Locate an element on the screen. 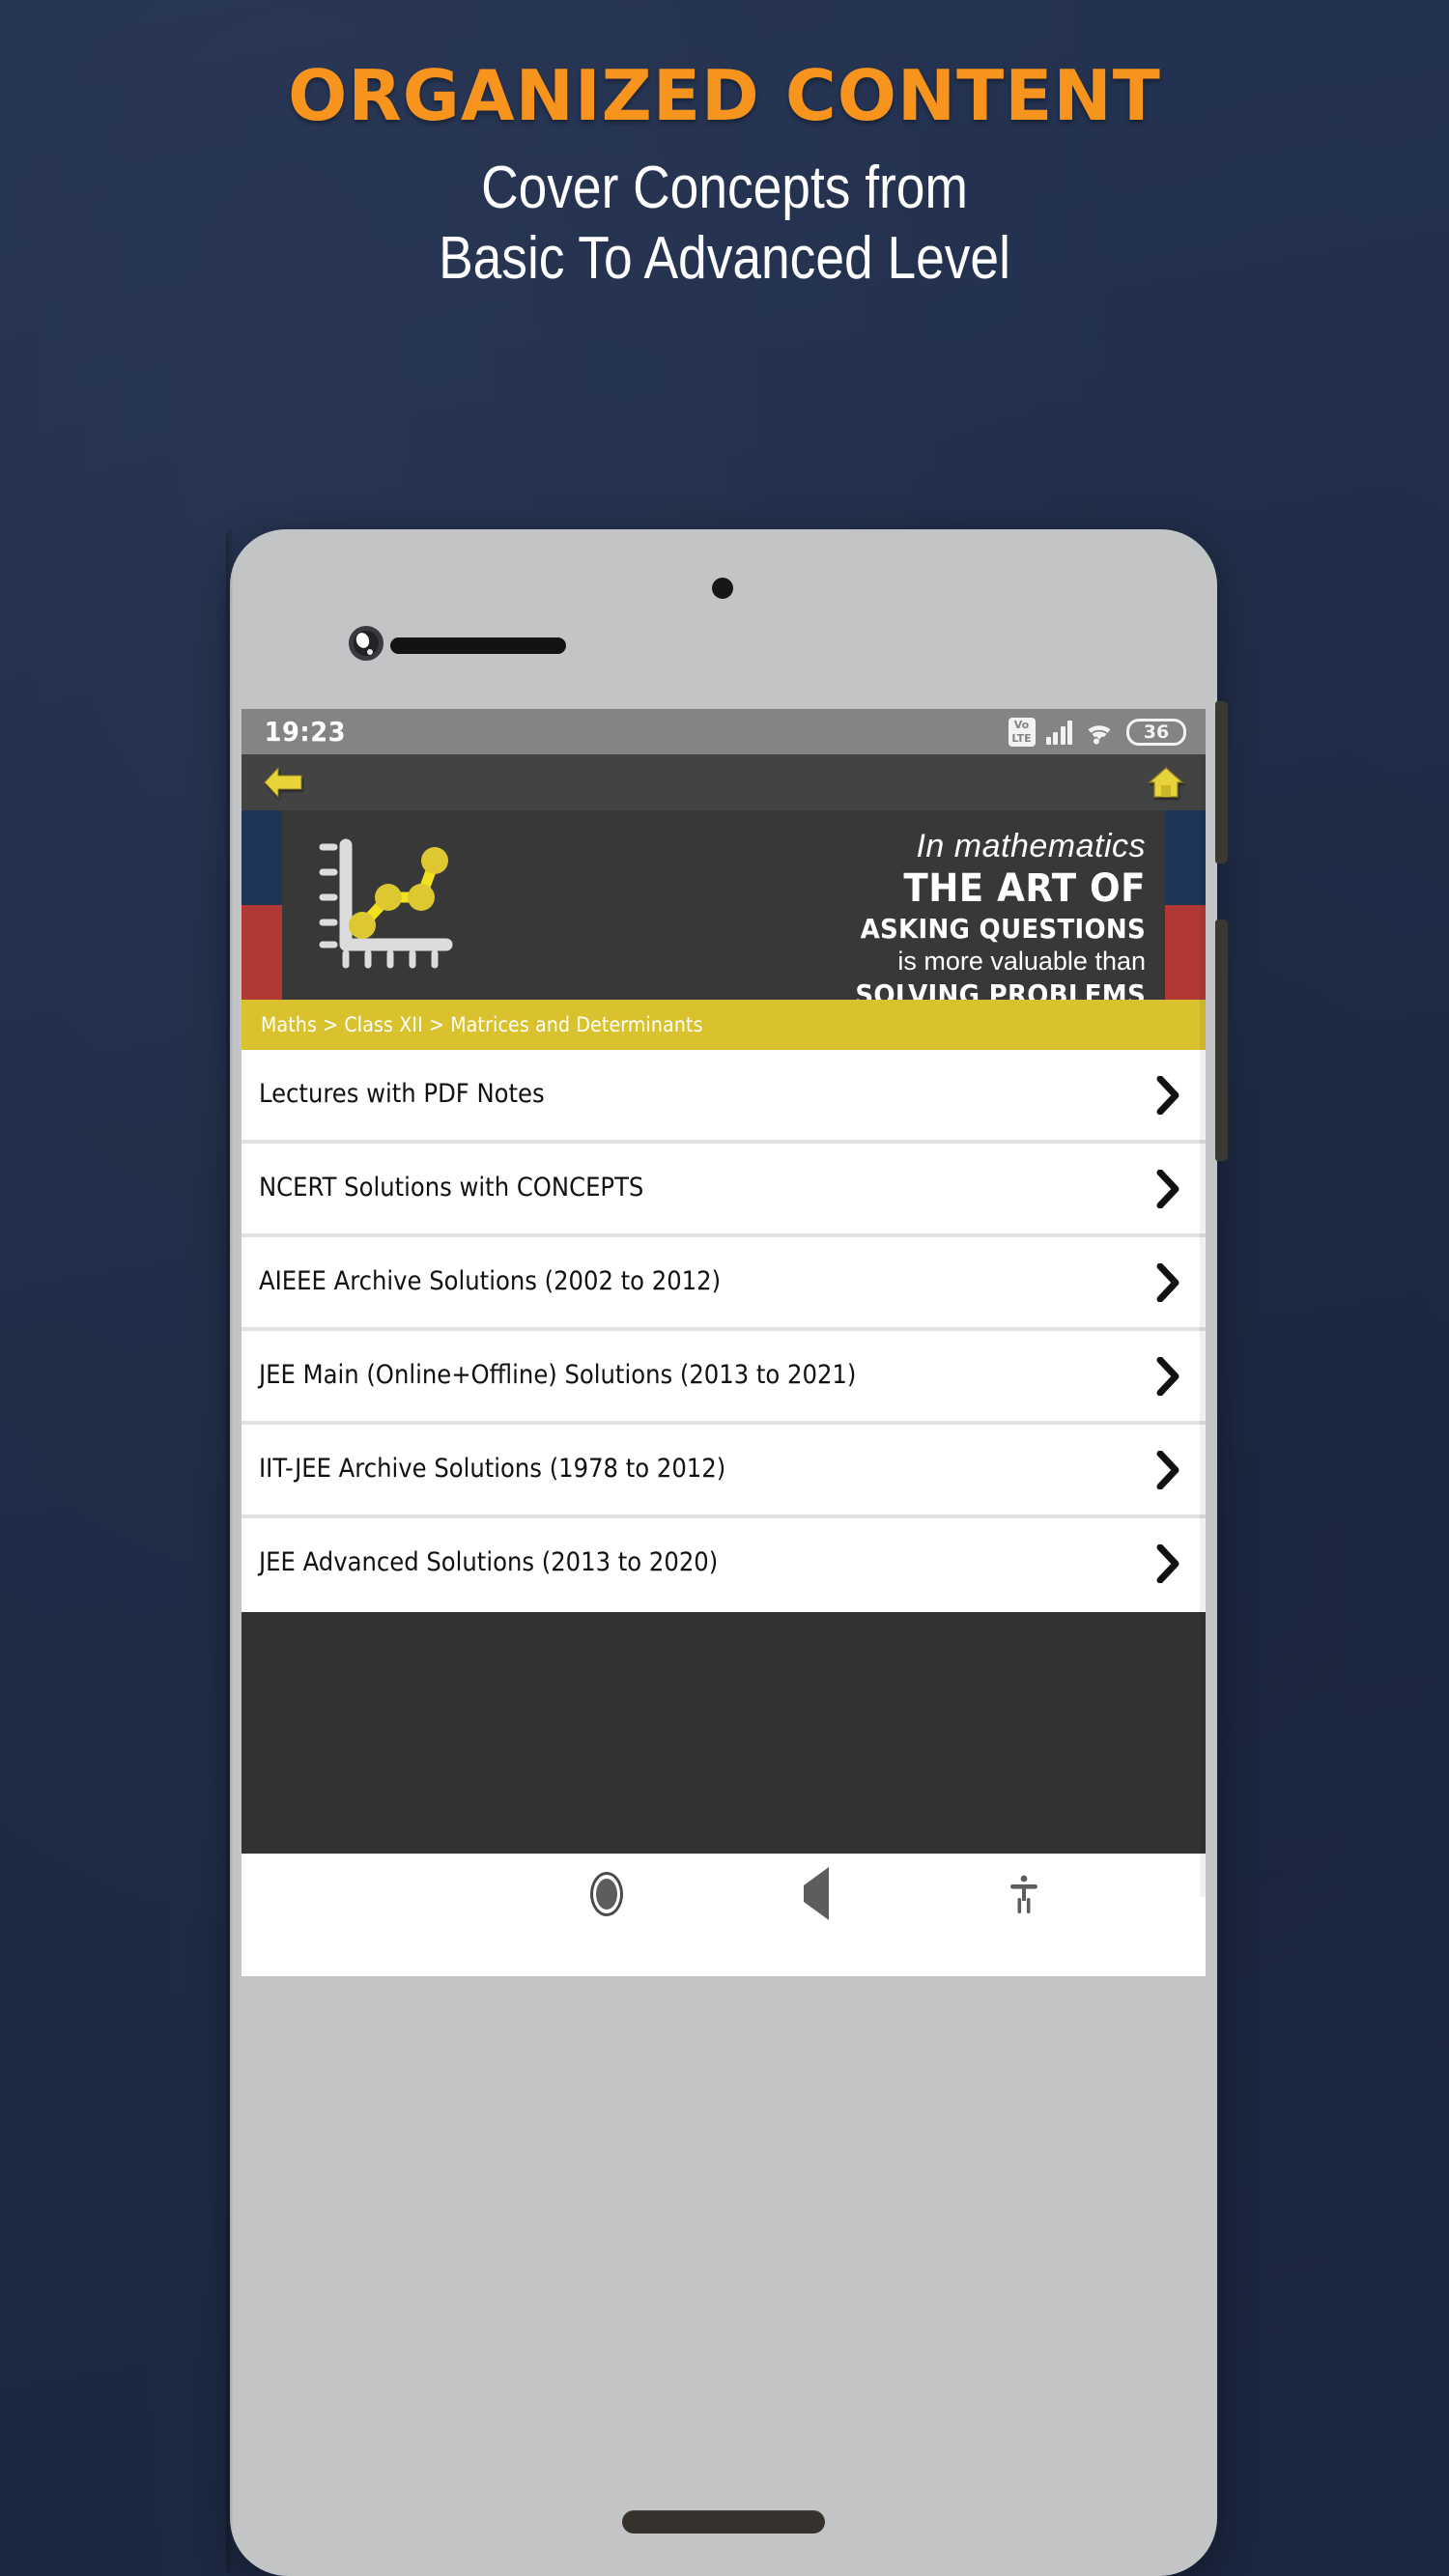 This screenshot has height=2576, width=1449. list-item: AIEEE Archive Solutions (2002 to 2012) is located at coordinates (724, 1282).